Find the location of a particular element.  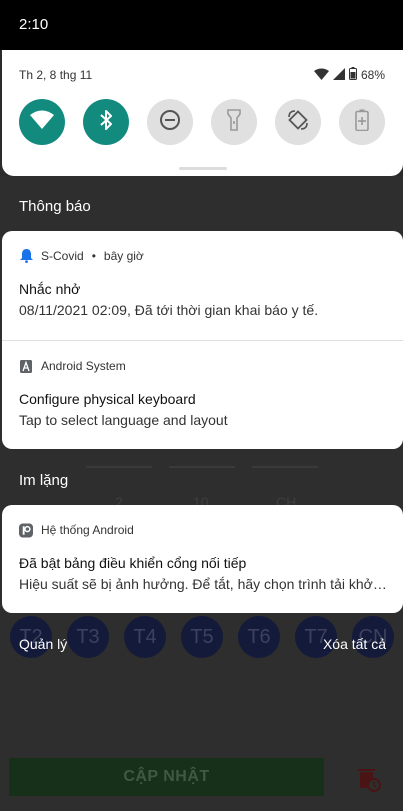

notification-time: bây giờ is located at coordinates (123, 256).